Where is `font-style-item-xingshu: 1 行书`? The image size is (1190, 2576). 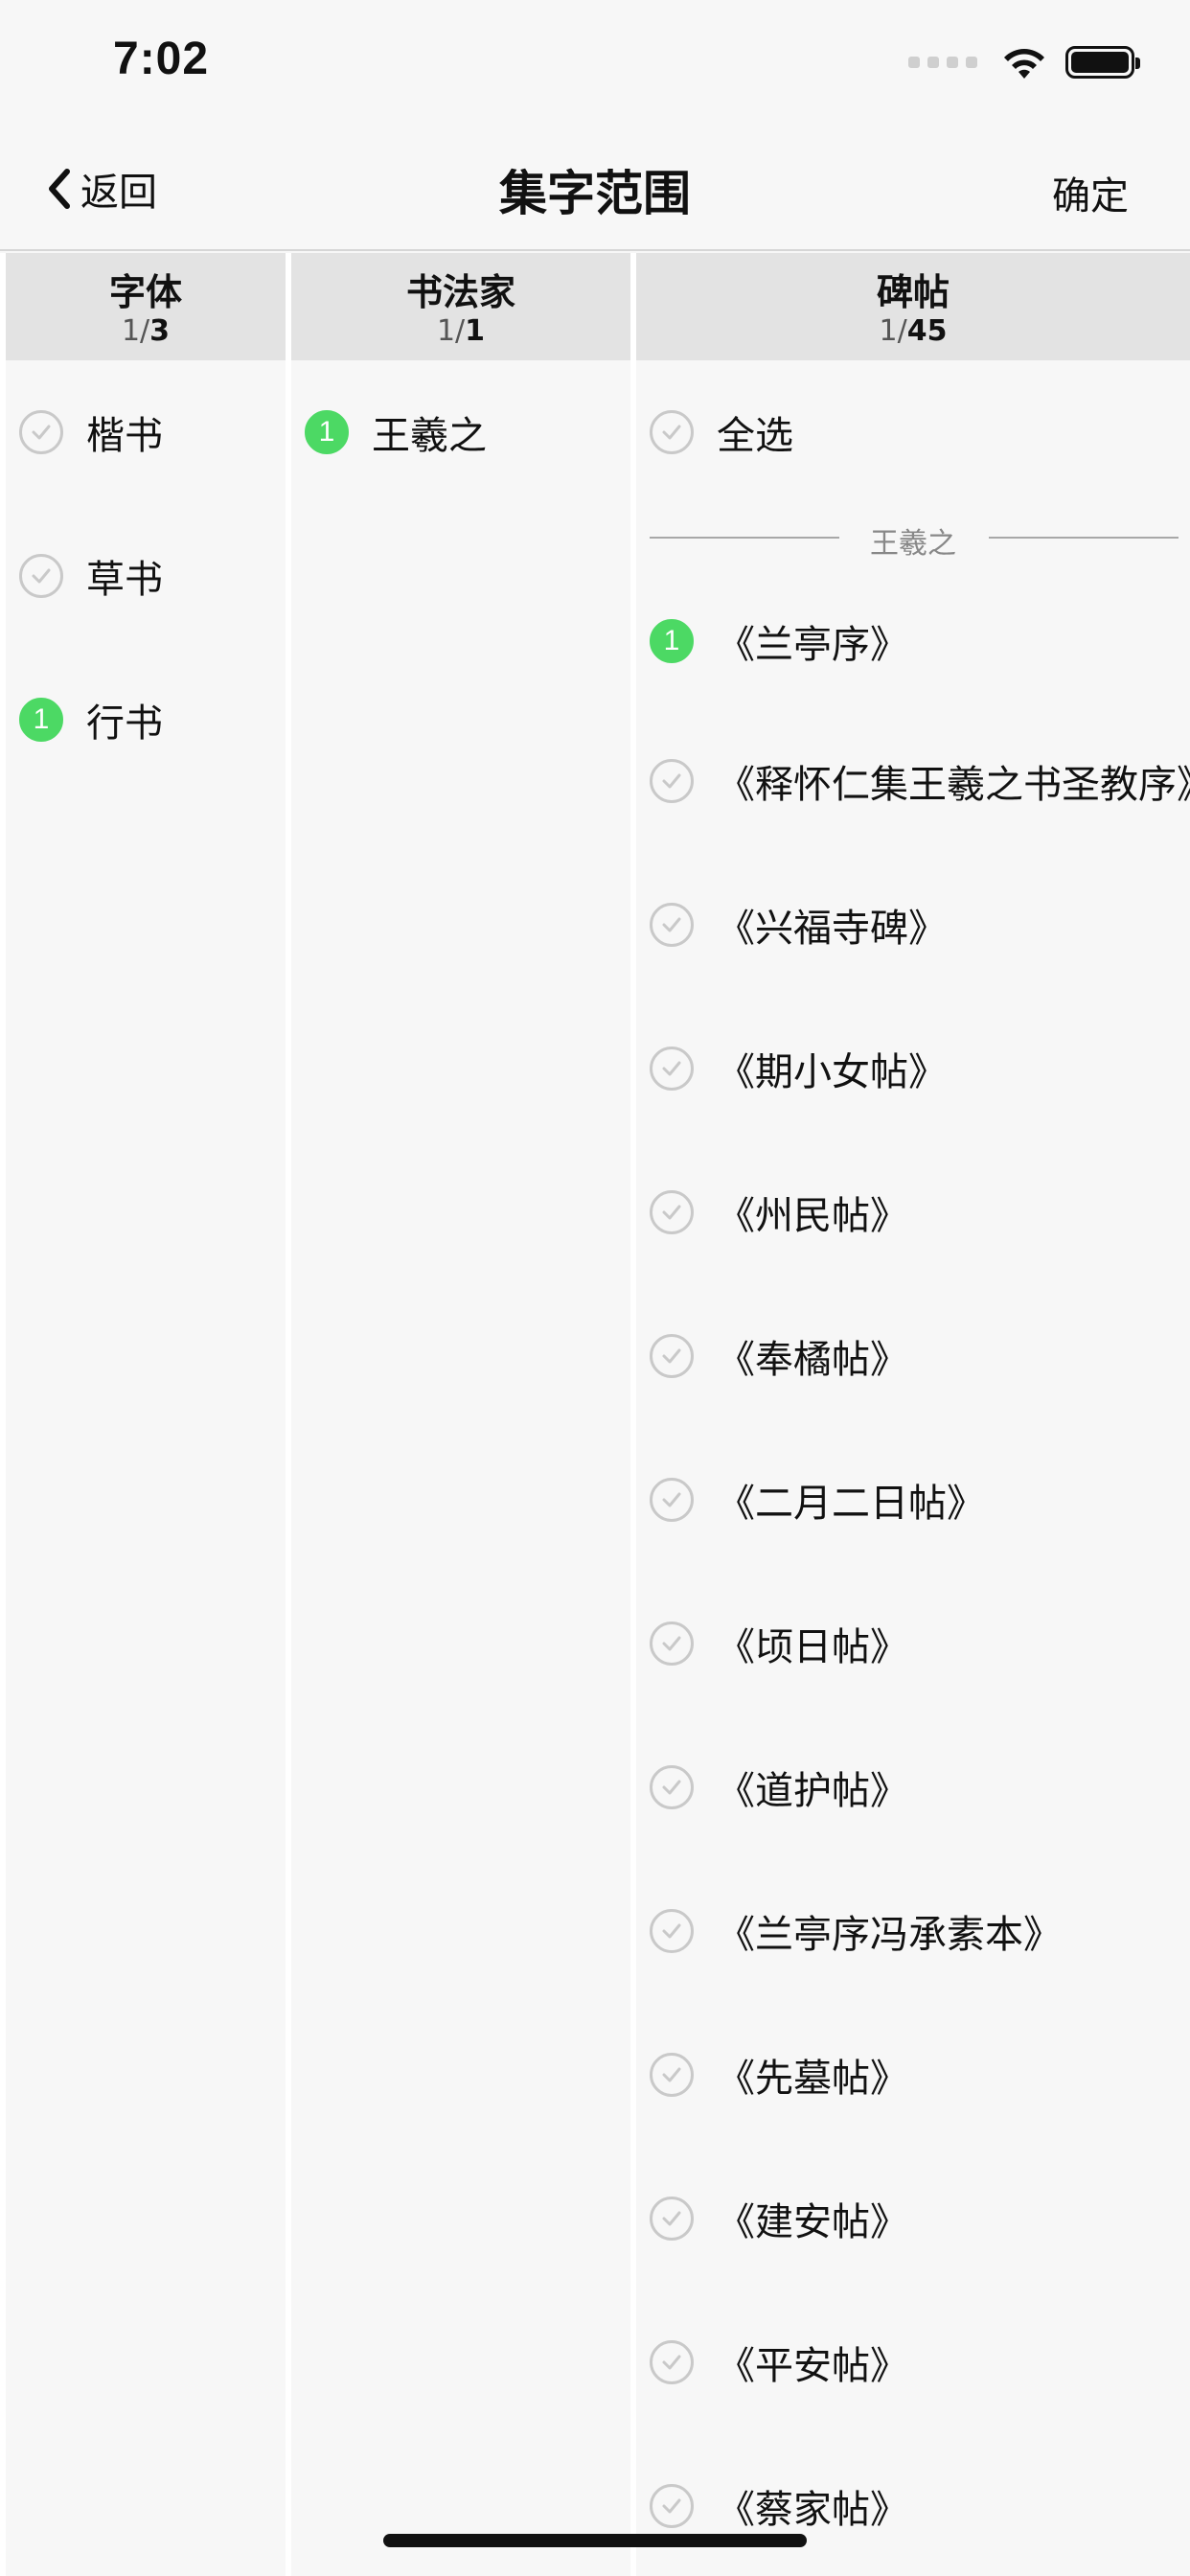
font-style-item-xingshu: 1 行书 is located at coordinates (146, 720).